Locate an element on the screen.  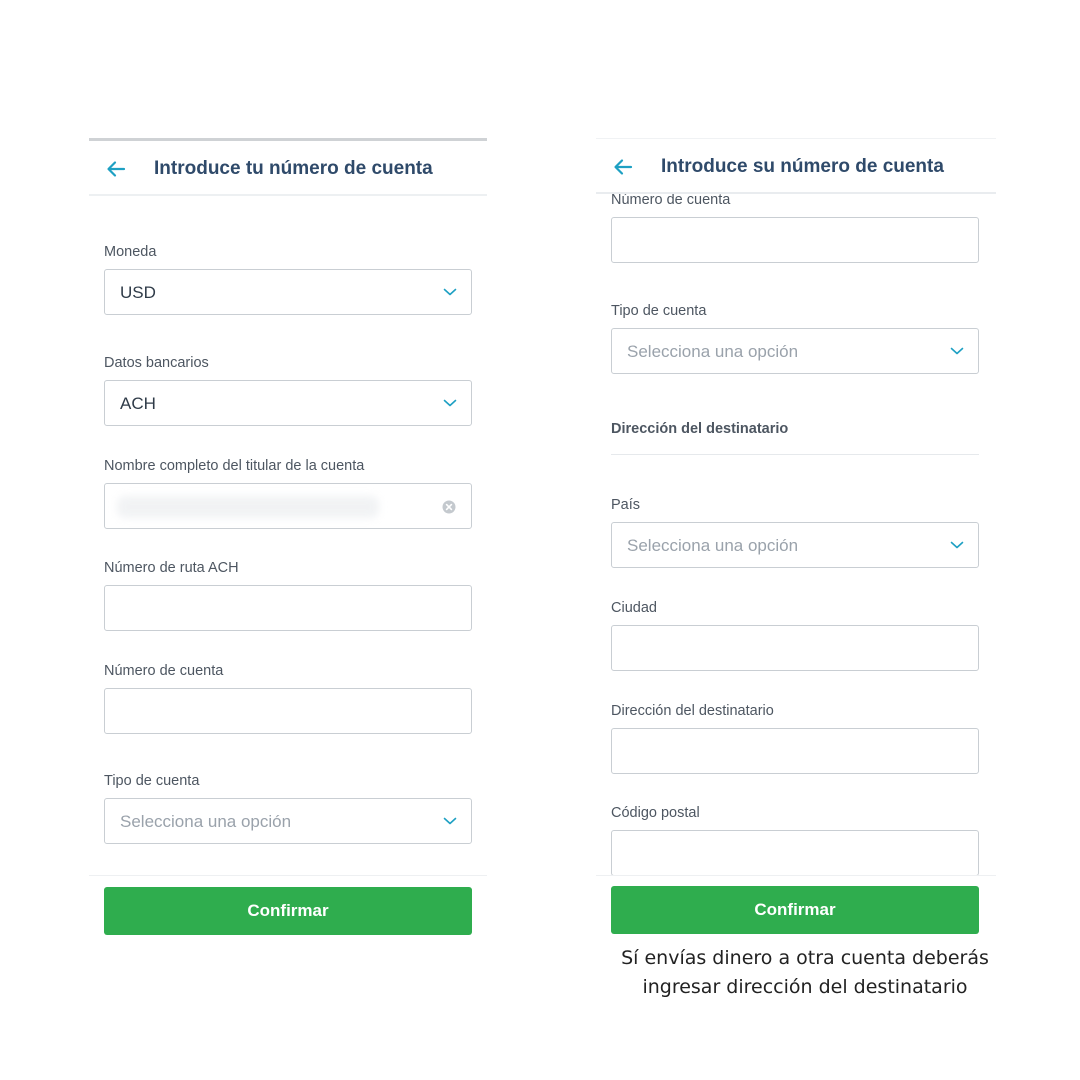
city-input is located at coordinates (795, 648).